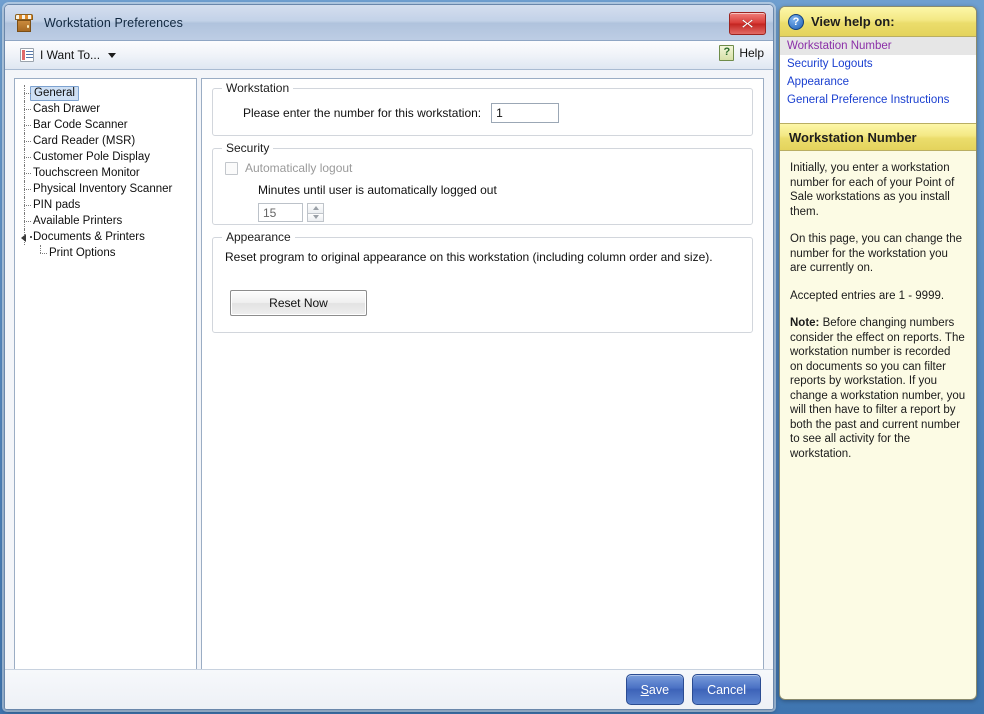 The image size is (984, 714). I want to click on tree-item-general: General, so click(105, 93).